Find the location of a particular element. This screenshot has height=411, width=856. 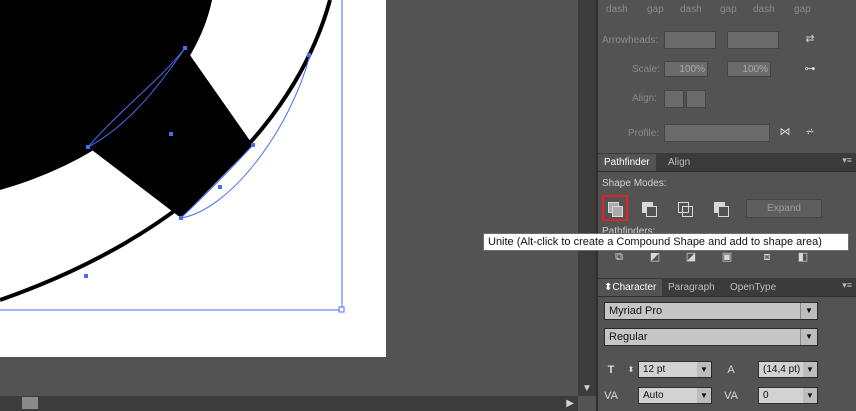

profile-dropdown is located at coordinates (717, 133).